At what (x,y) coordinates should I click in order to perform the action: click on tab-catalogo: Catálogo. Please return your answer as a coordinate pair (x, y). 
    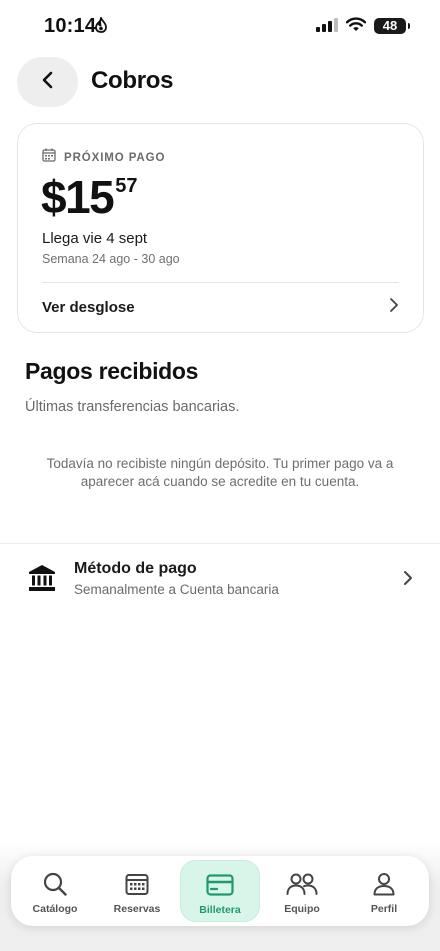
    Looking at the image, I should click on (55, 891).